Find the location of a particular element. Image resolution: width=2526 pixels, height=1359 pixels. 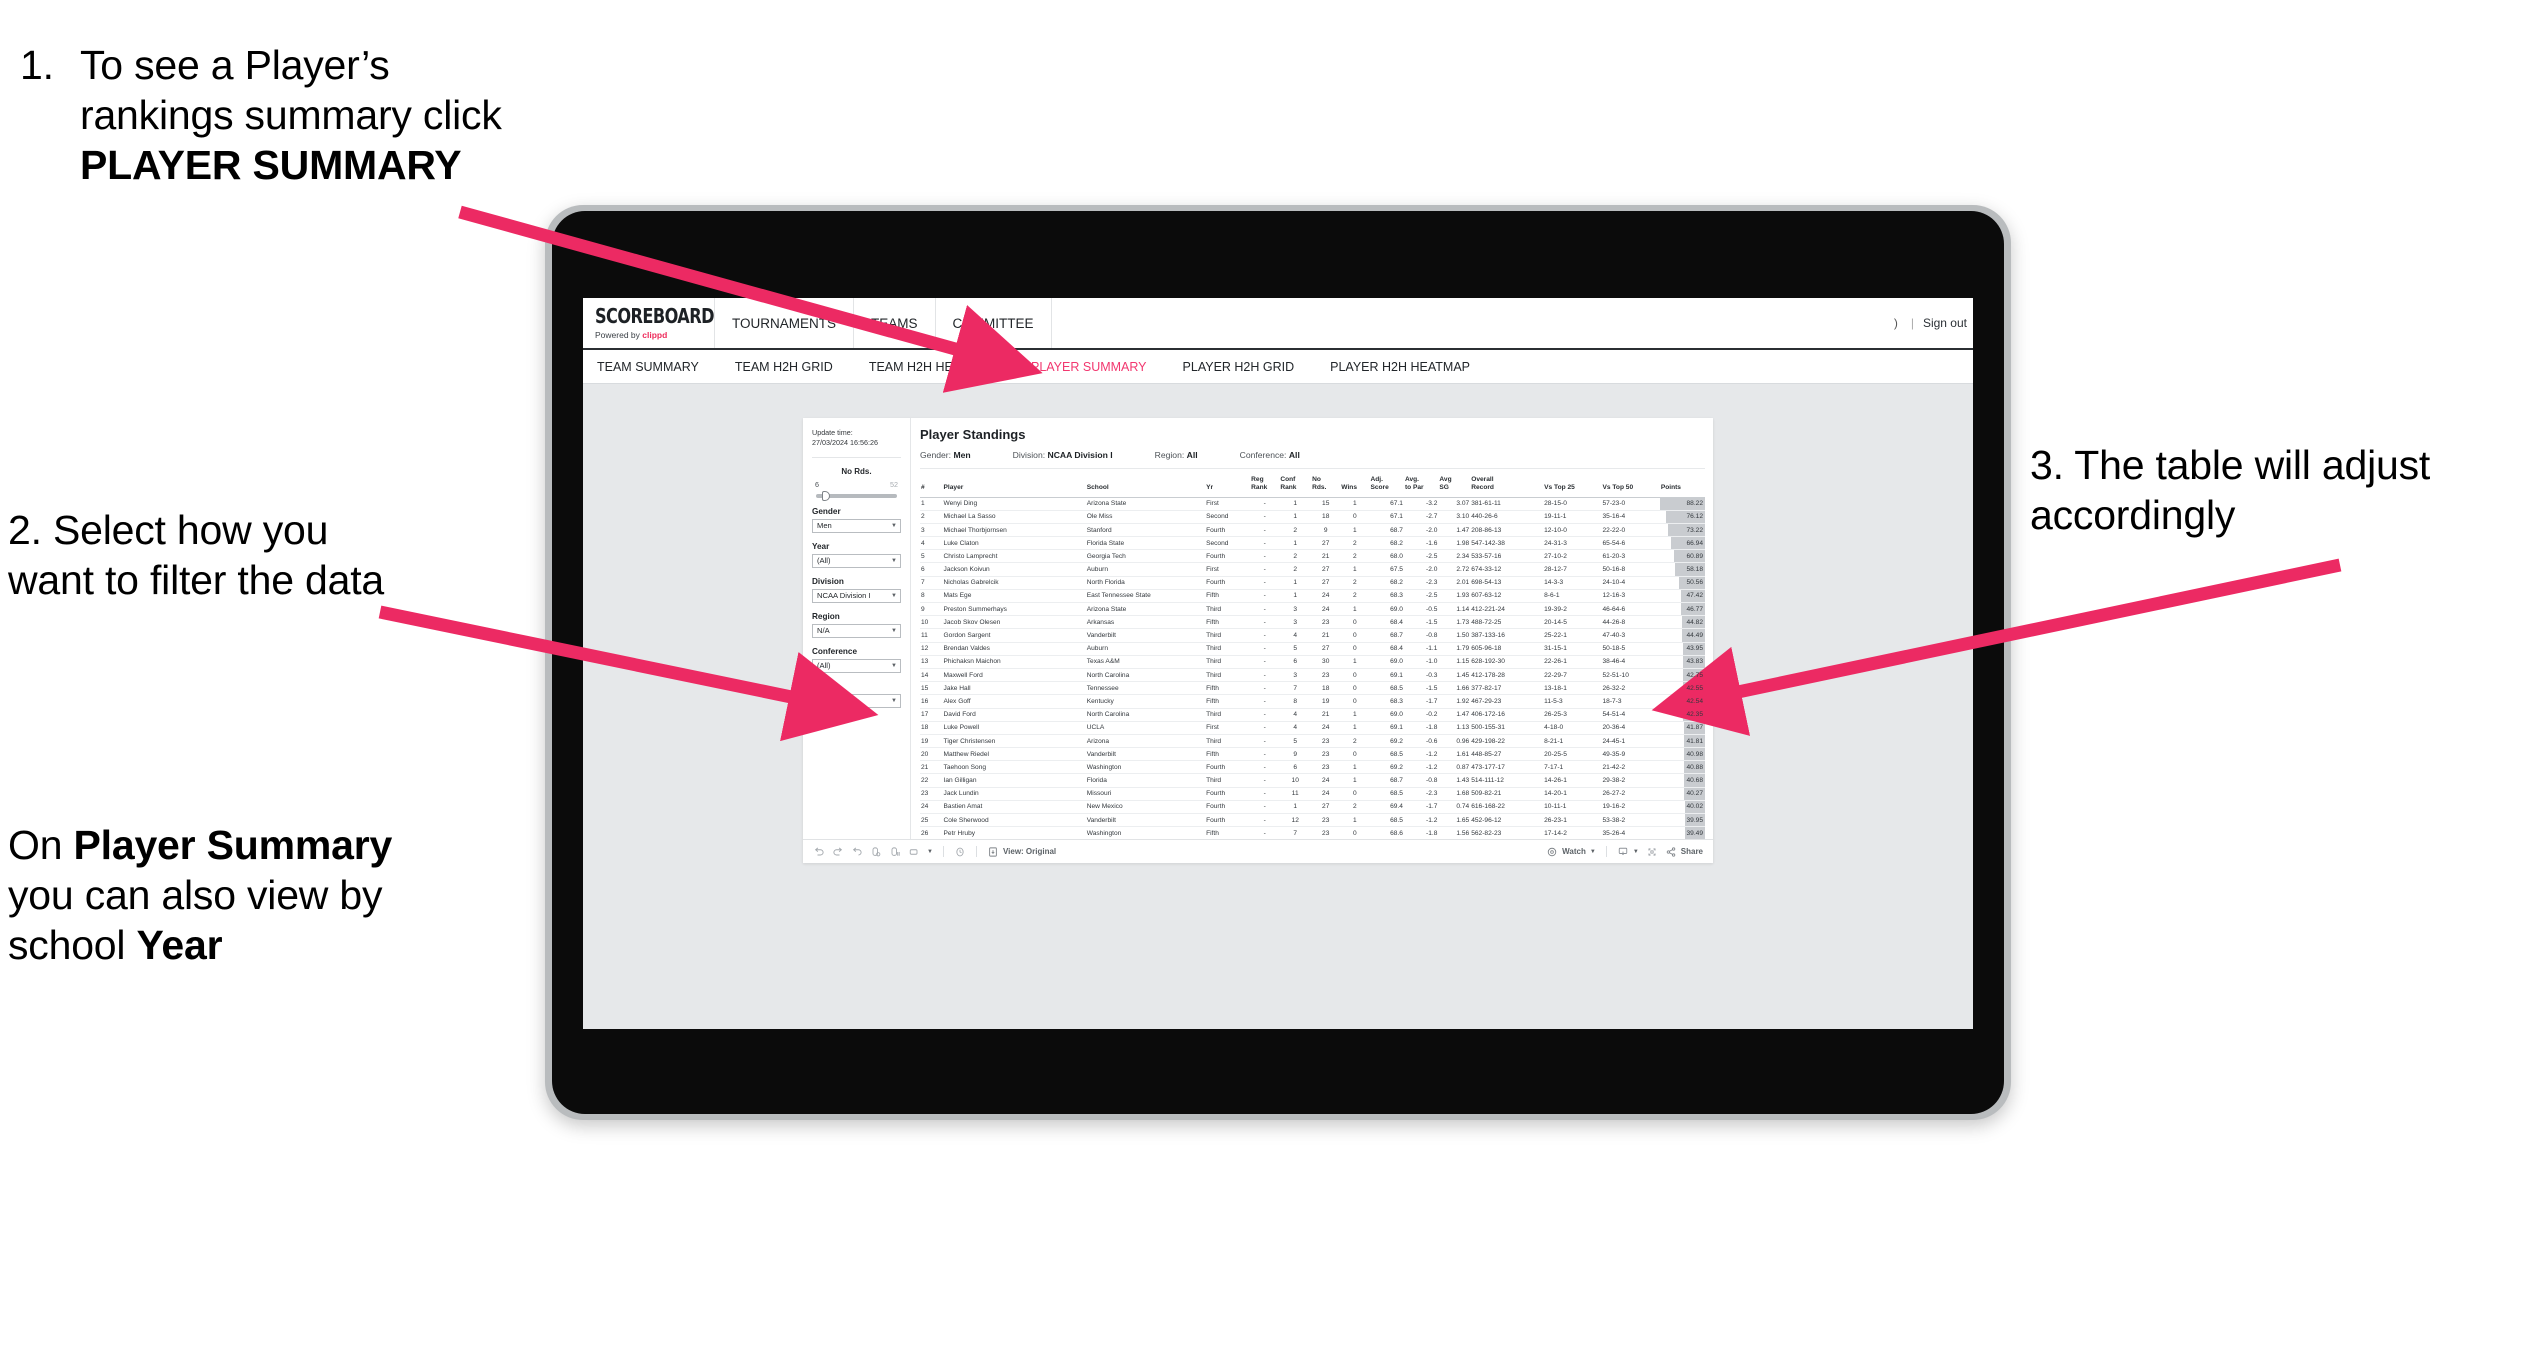

points-value: 42.35 is located at coordinates (1694, 715).